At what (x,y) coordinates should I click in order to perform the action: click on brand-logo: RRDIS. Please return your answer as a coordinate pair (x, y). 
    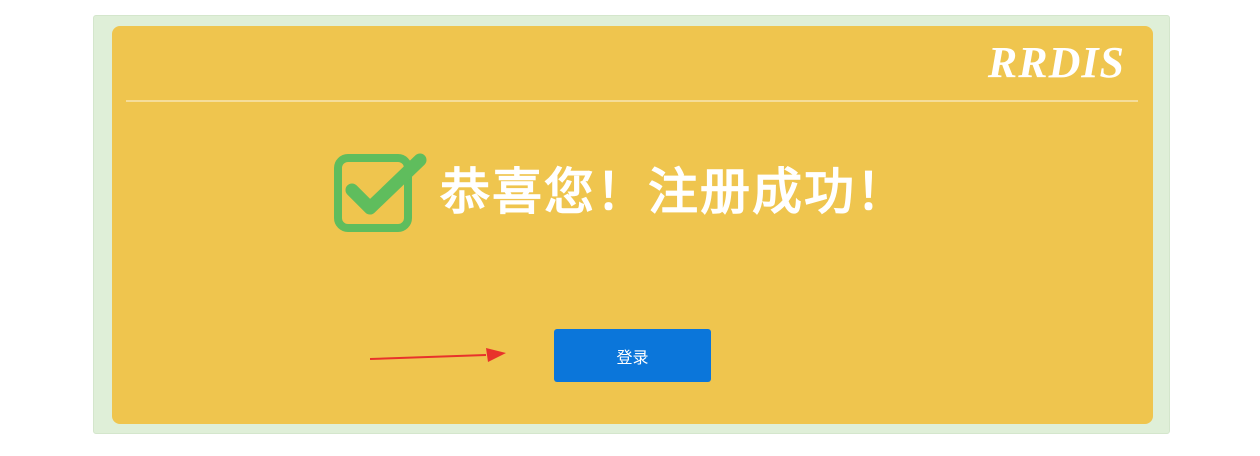
    Looking at the image, I should click on (1056, 62).